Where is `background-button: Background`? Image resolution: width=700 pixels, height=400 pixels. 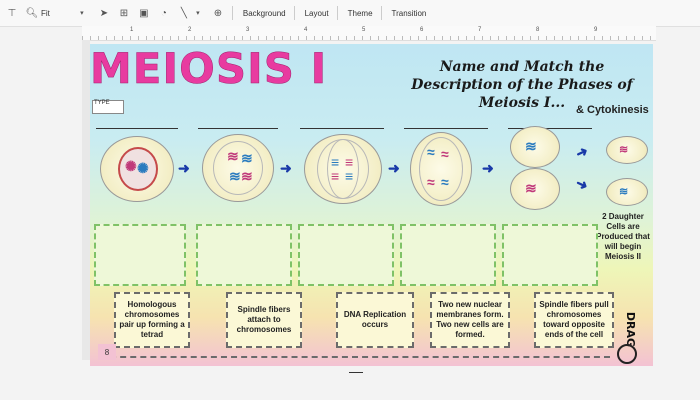
background-button: Background is located at coordinates (264, 13).